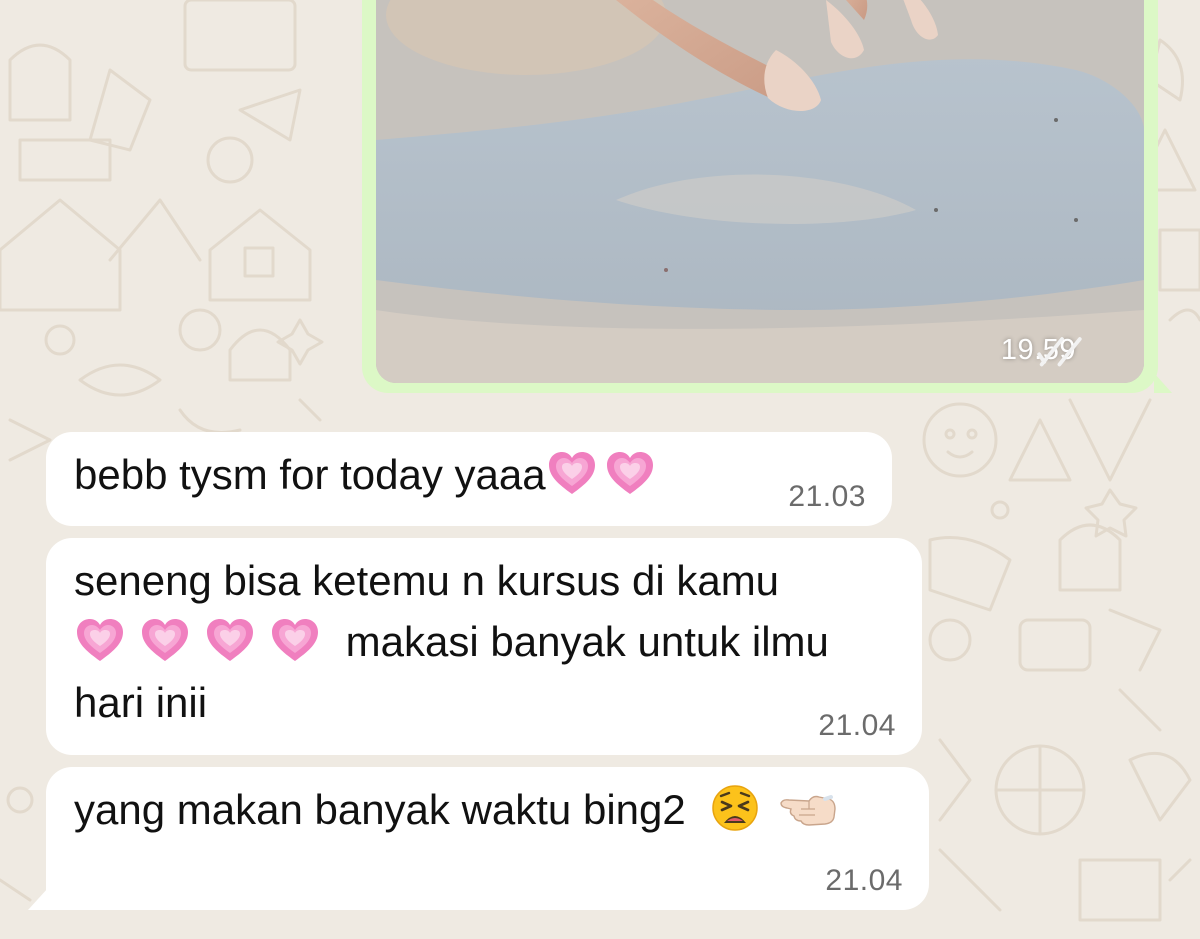  I want to click on weary-face-emoji, so click(735, 808).